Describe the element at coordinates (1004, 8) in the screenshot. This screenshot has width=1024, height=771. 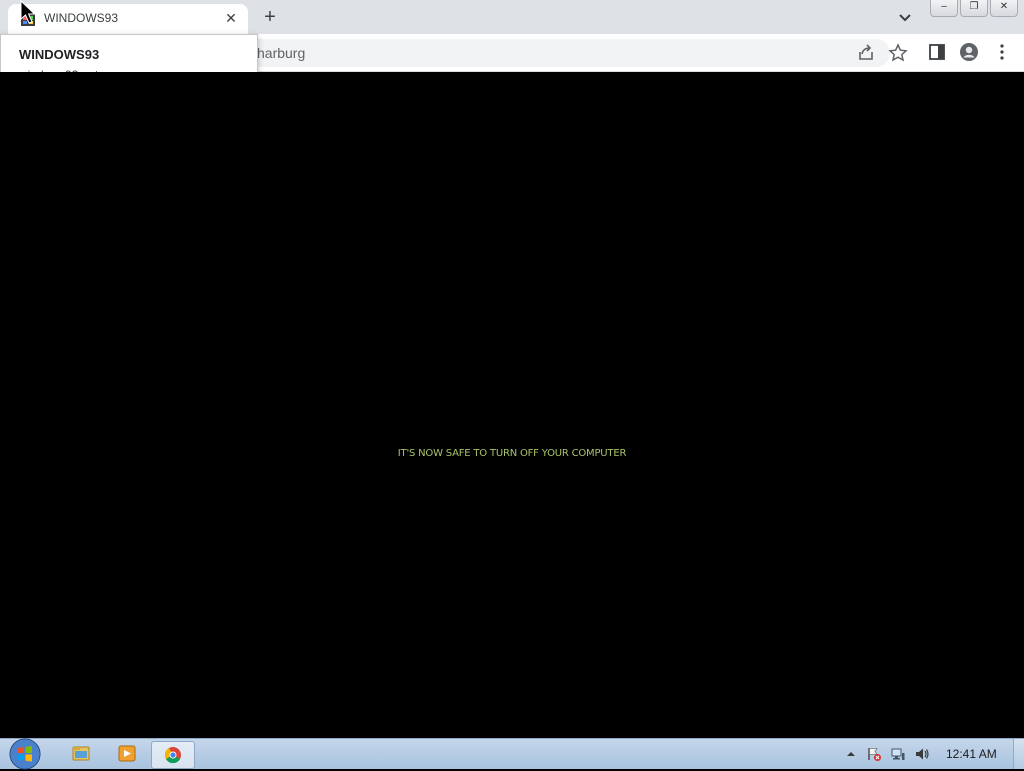
I see `close-window-button: ✕` at that location.